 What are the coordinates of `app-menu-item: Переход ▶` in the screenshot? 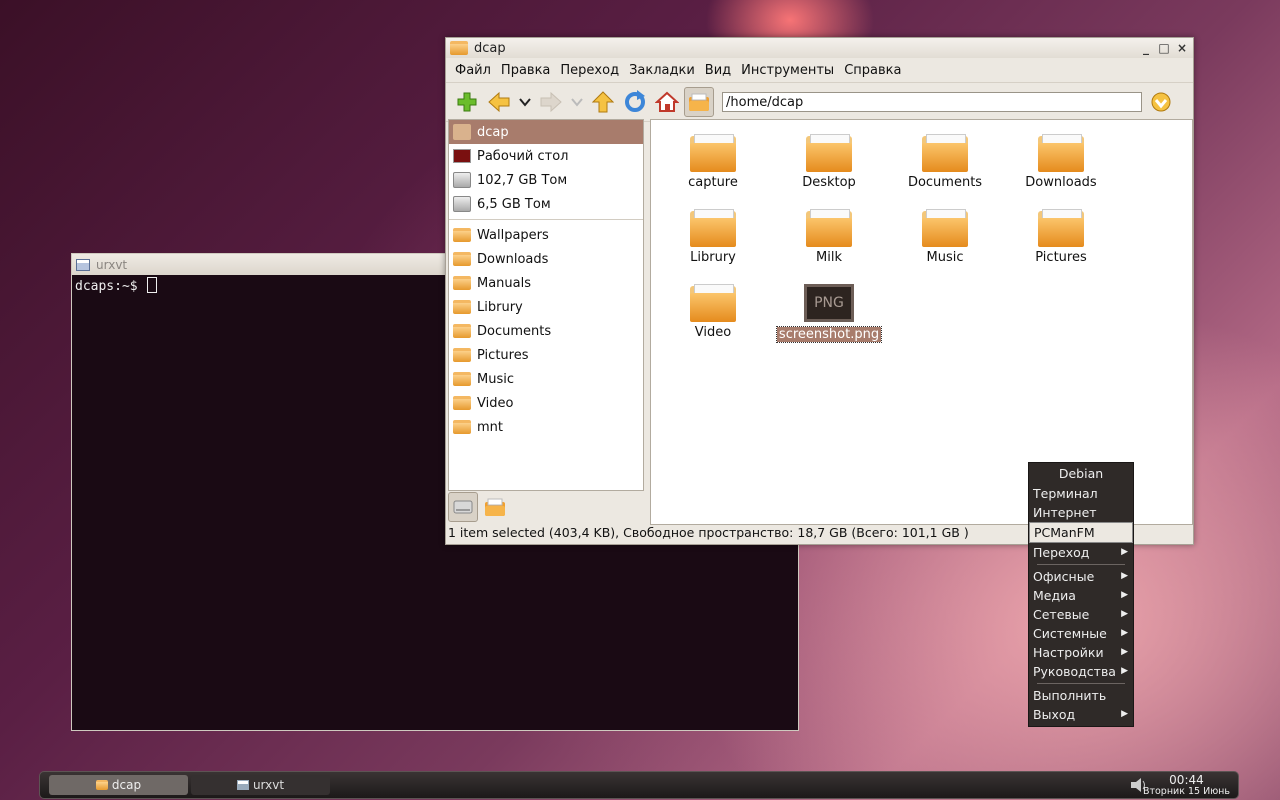 It's located at (1081, 552).